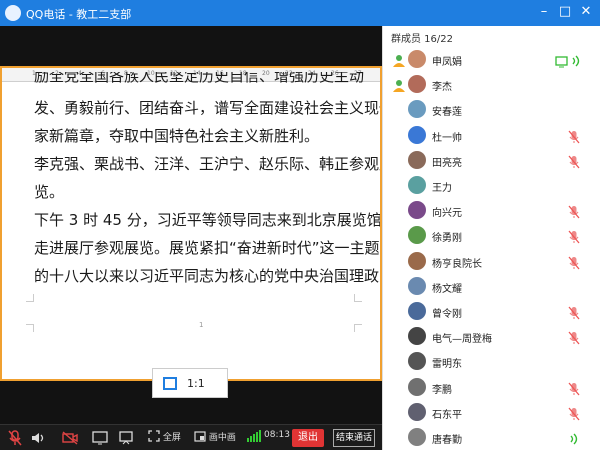  What do you see at coordinates (177, 136) in the screenshot?
I see `document-line: 家新篇章，夺取中国特色社会主义新胜利。` at bounding box center [177, 136].